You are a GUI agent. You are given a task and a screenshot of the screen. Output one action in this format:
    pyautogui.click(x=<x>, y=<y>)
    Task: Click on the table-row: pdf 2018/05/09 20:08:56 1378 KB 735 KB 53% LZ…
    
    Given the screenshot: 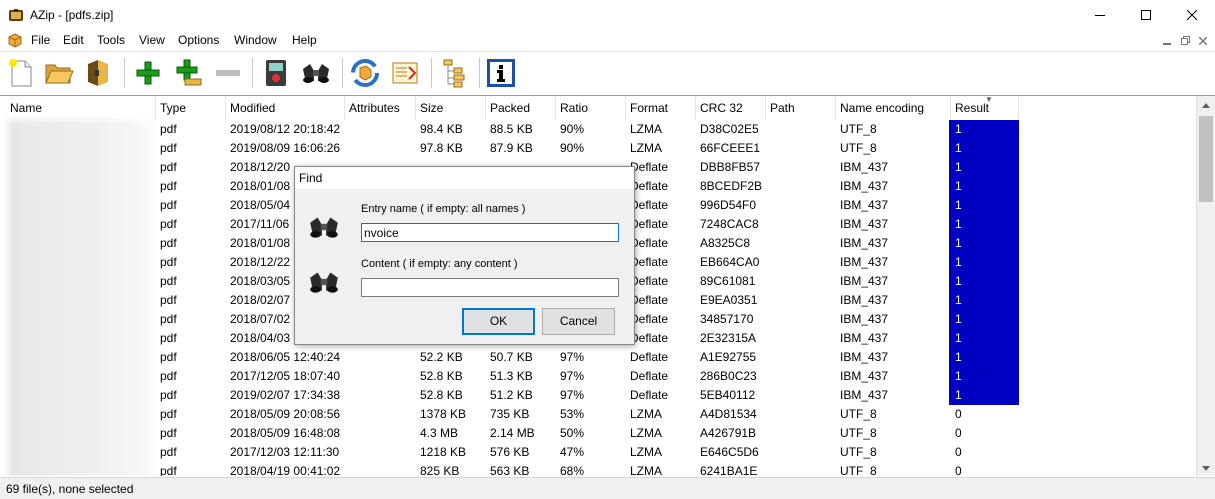 What is the action you would take?
    pyautogui.click(x=598, y=414)
    